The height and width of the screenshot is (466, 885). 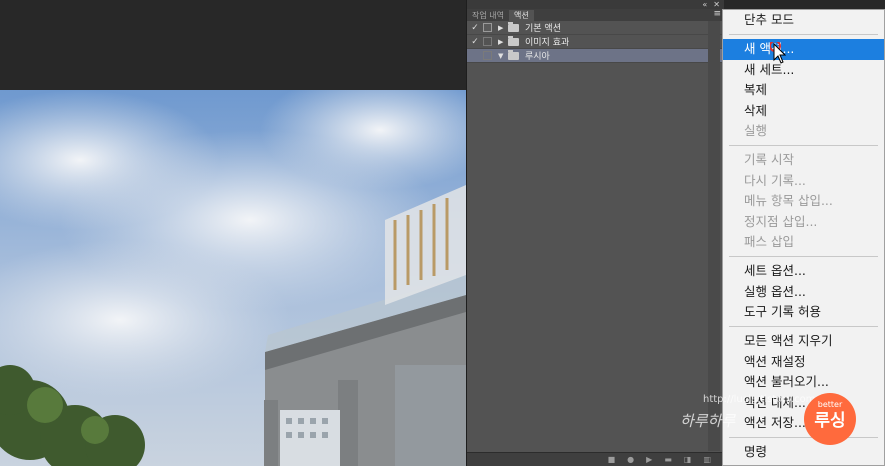 I want to click on watermark-handwriting: 하루하루, so click(x=708, y=421).